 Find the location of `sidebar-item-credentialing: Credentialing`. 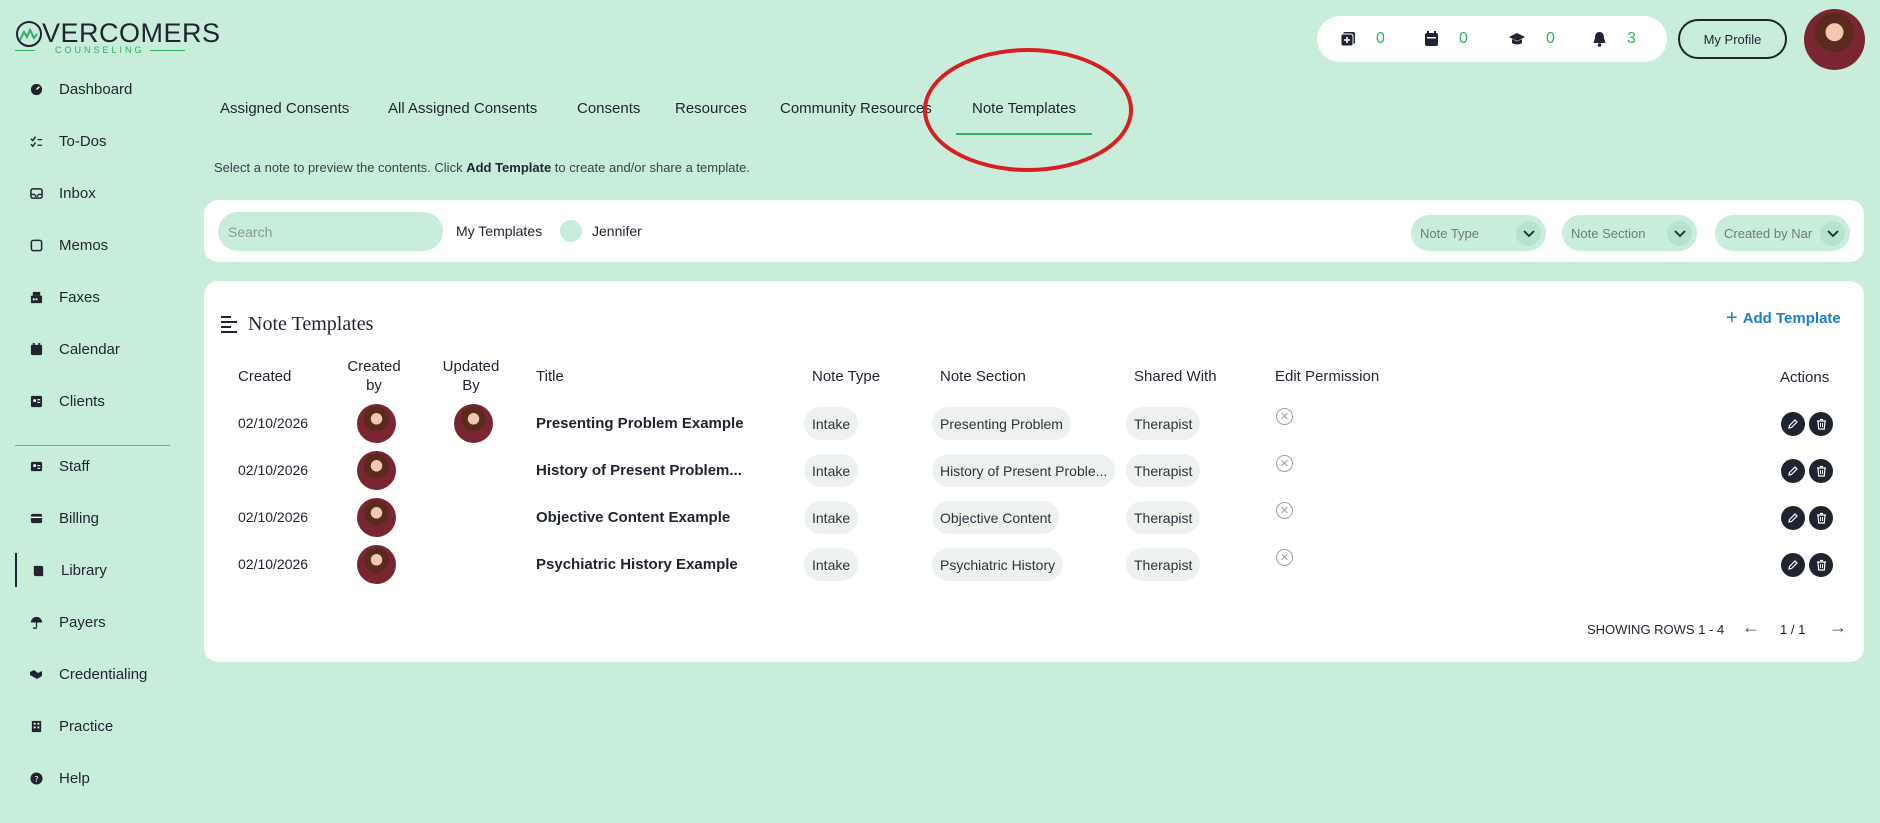

sidebar-item-credentialing: Credentialing is located at coordinates (93, 674).